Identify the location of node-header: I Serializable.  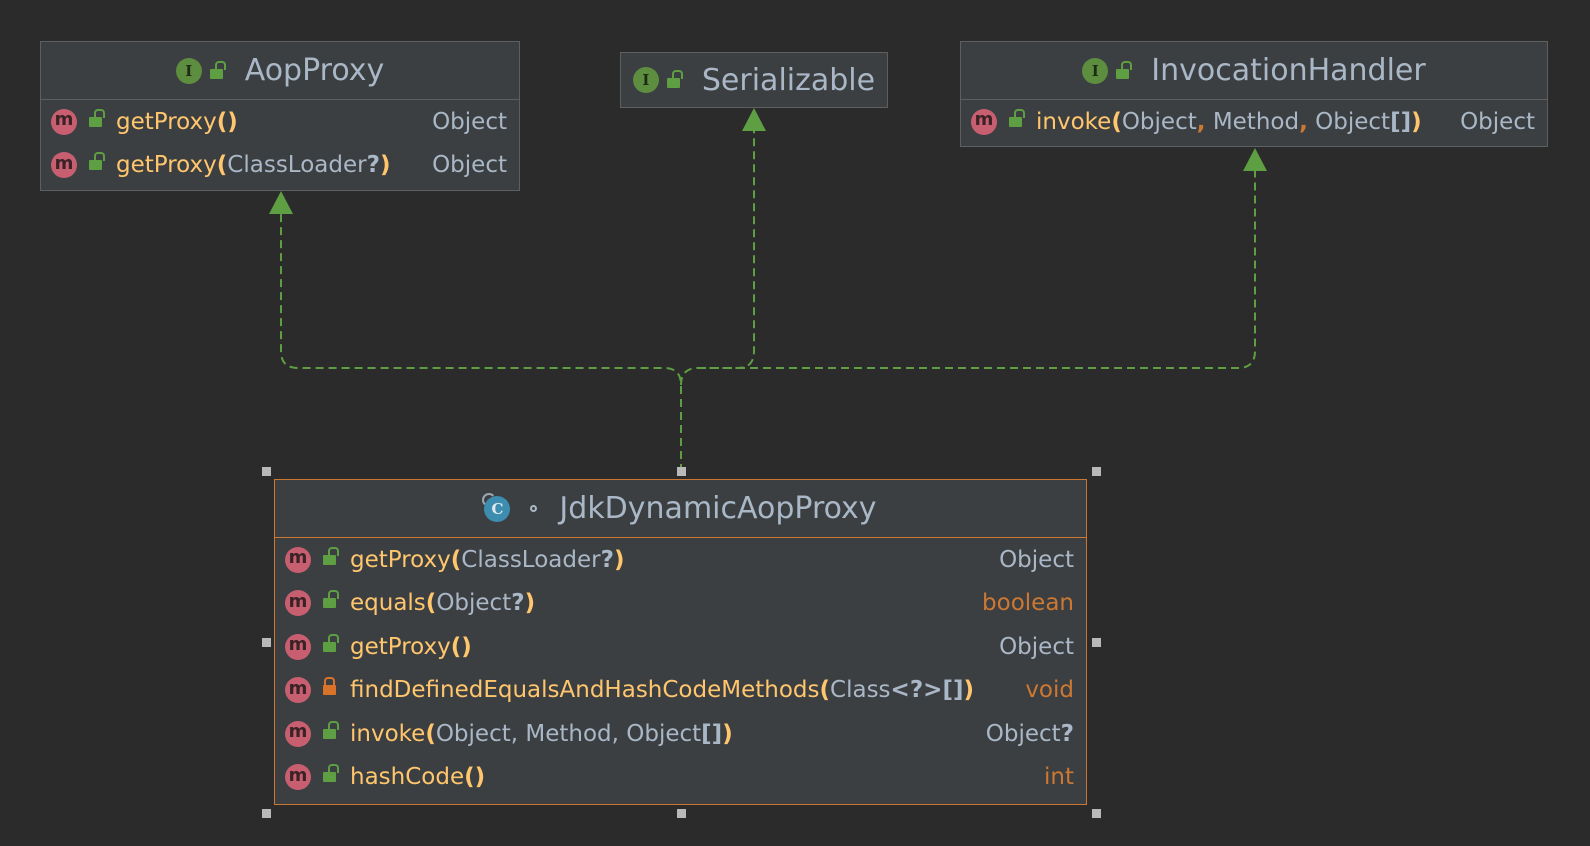
(754, 80).